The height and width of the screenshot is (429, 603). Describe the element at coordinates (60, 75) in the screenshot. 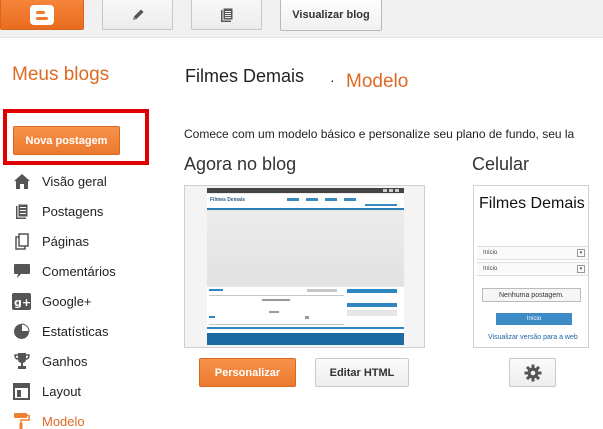

I see `my-blogs-link: Meus blogs` at that location.